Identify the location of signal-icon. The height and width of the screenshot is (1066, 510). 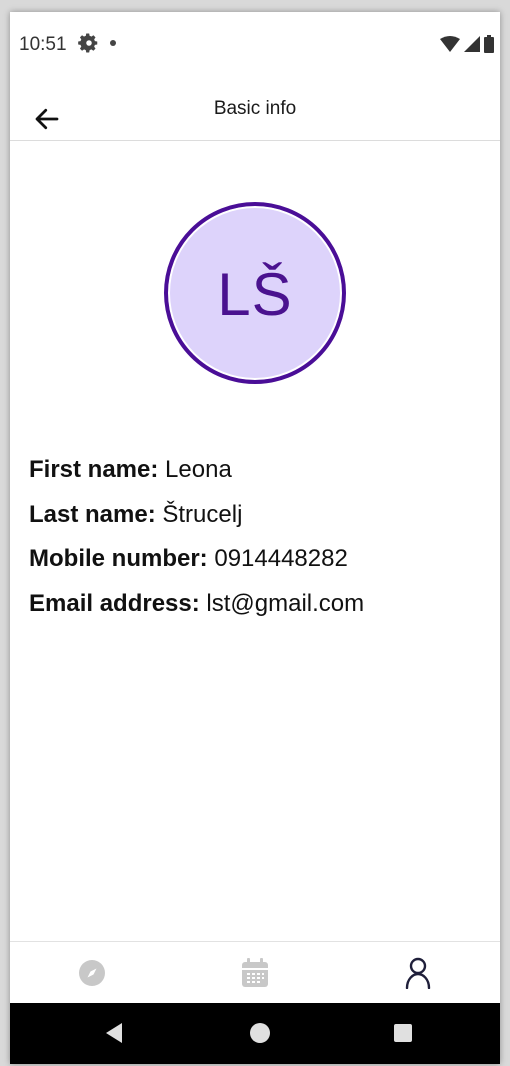
(472, 44).